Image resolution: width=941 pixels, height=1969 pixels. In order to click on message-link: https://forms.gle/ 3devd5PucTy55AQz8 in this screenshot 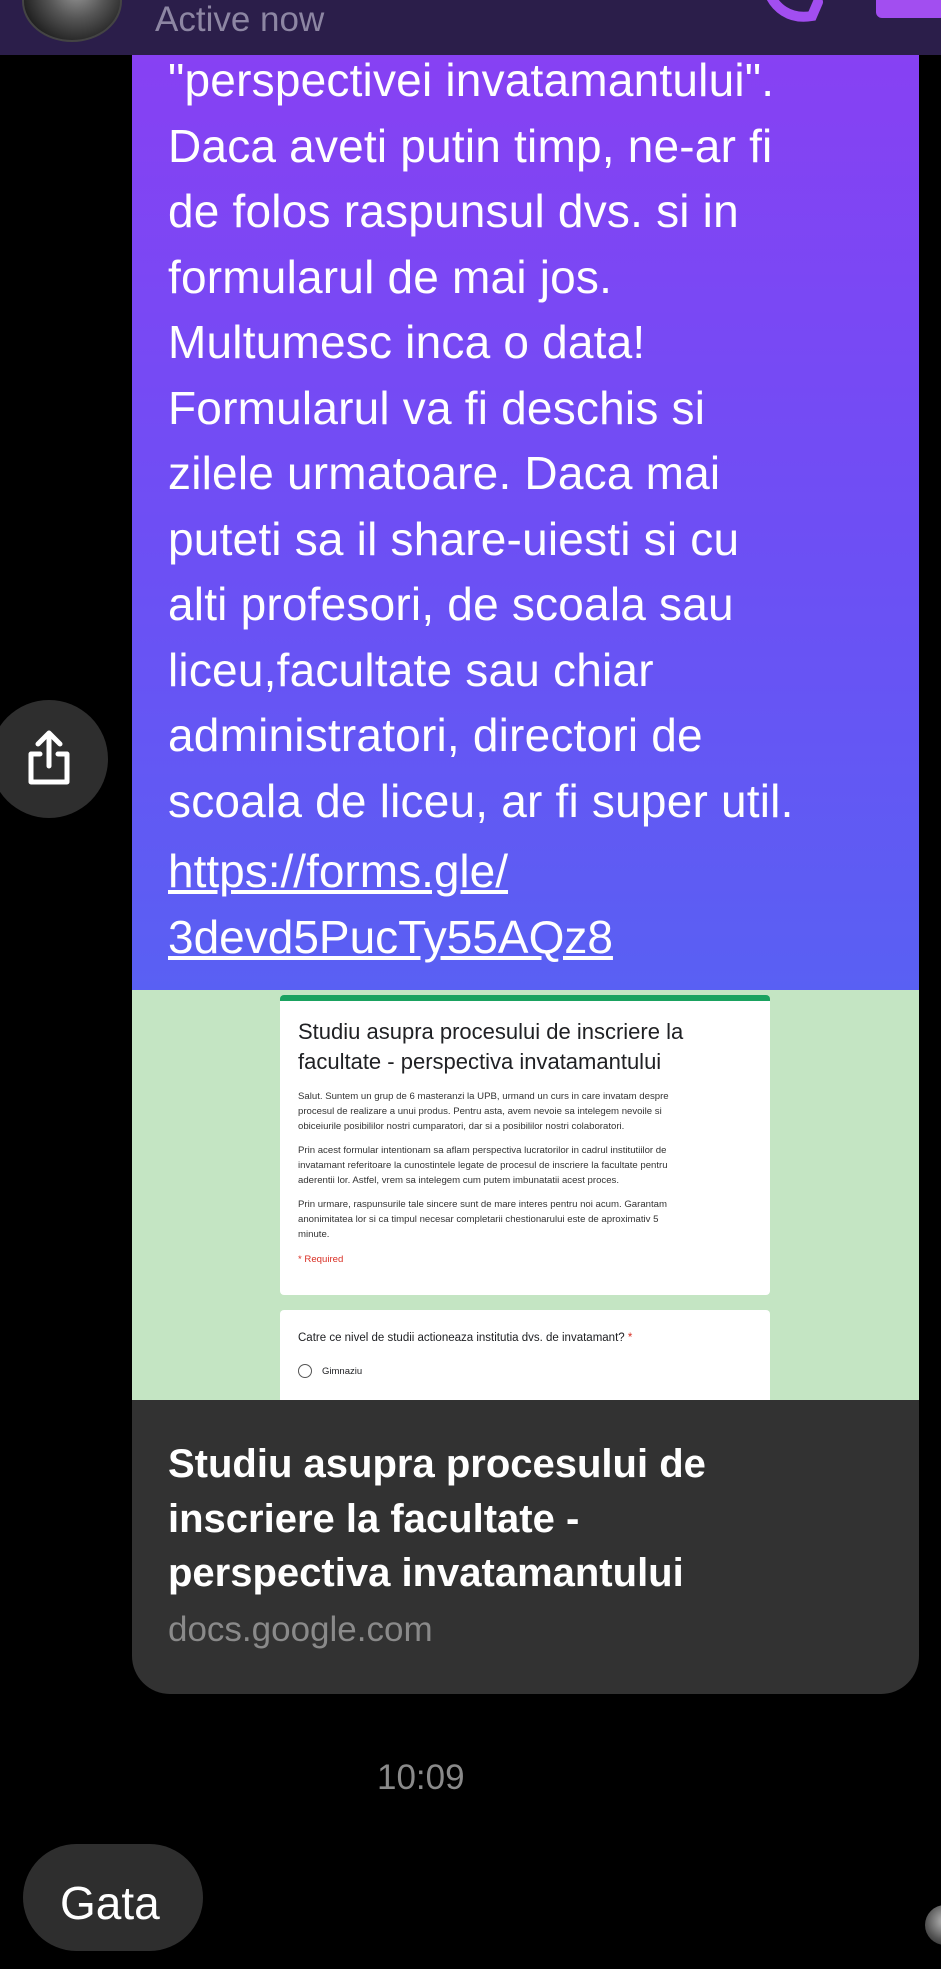, I will do `click(538, 904)`.